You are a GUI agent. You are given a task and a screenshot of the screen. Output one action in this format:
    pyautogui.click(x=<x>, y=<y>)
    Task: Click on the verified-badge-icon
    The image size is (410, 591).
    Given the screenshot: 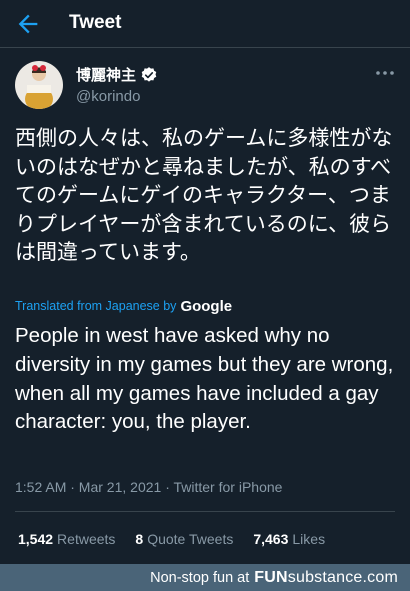 What is the action you would take?
    pyautogui.click(x=149, y=74)
    